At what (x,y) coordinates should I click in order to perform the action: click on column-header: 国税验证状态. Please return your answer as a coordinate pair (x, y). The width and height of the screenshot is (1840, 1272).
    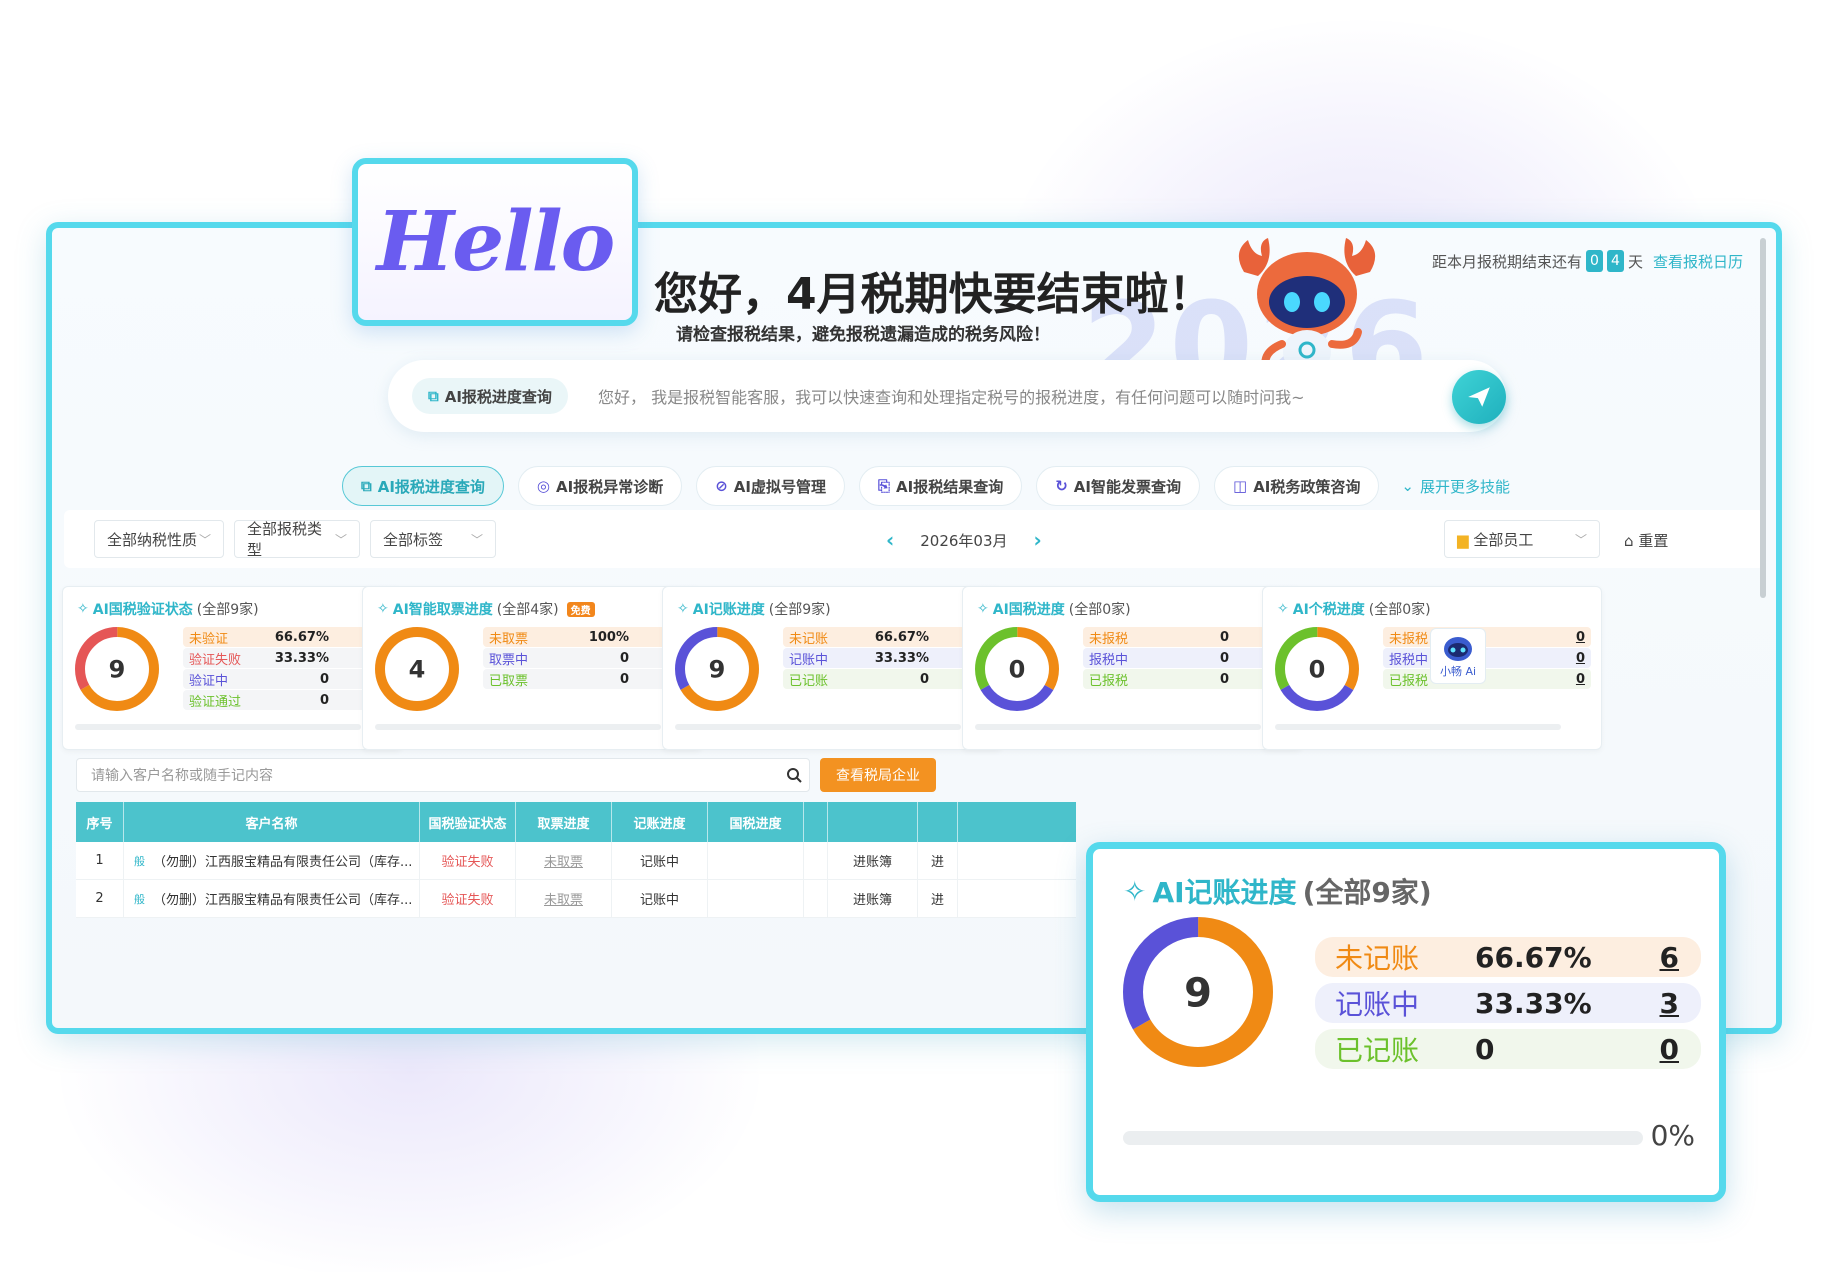
    Looking at the image, I should click on (468, 822).